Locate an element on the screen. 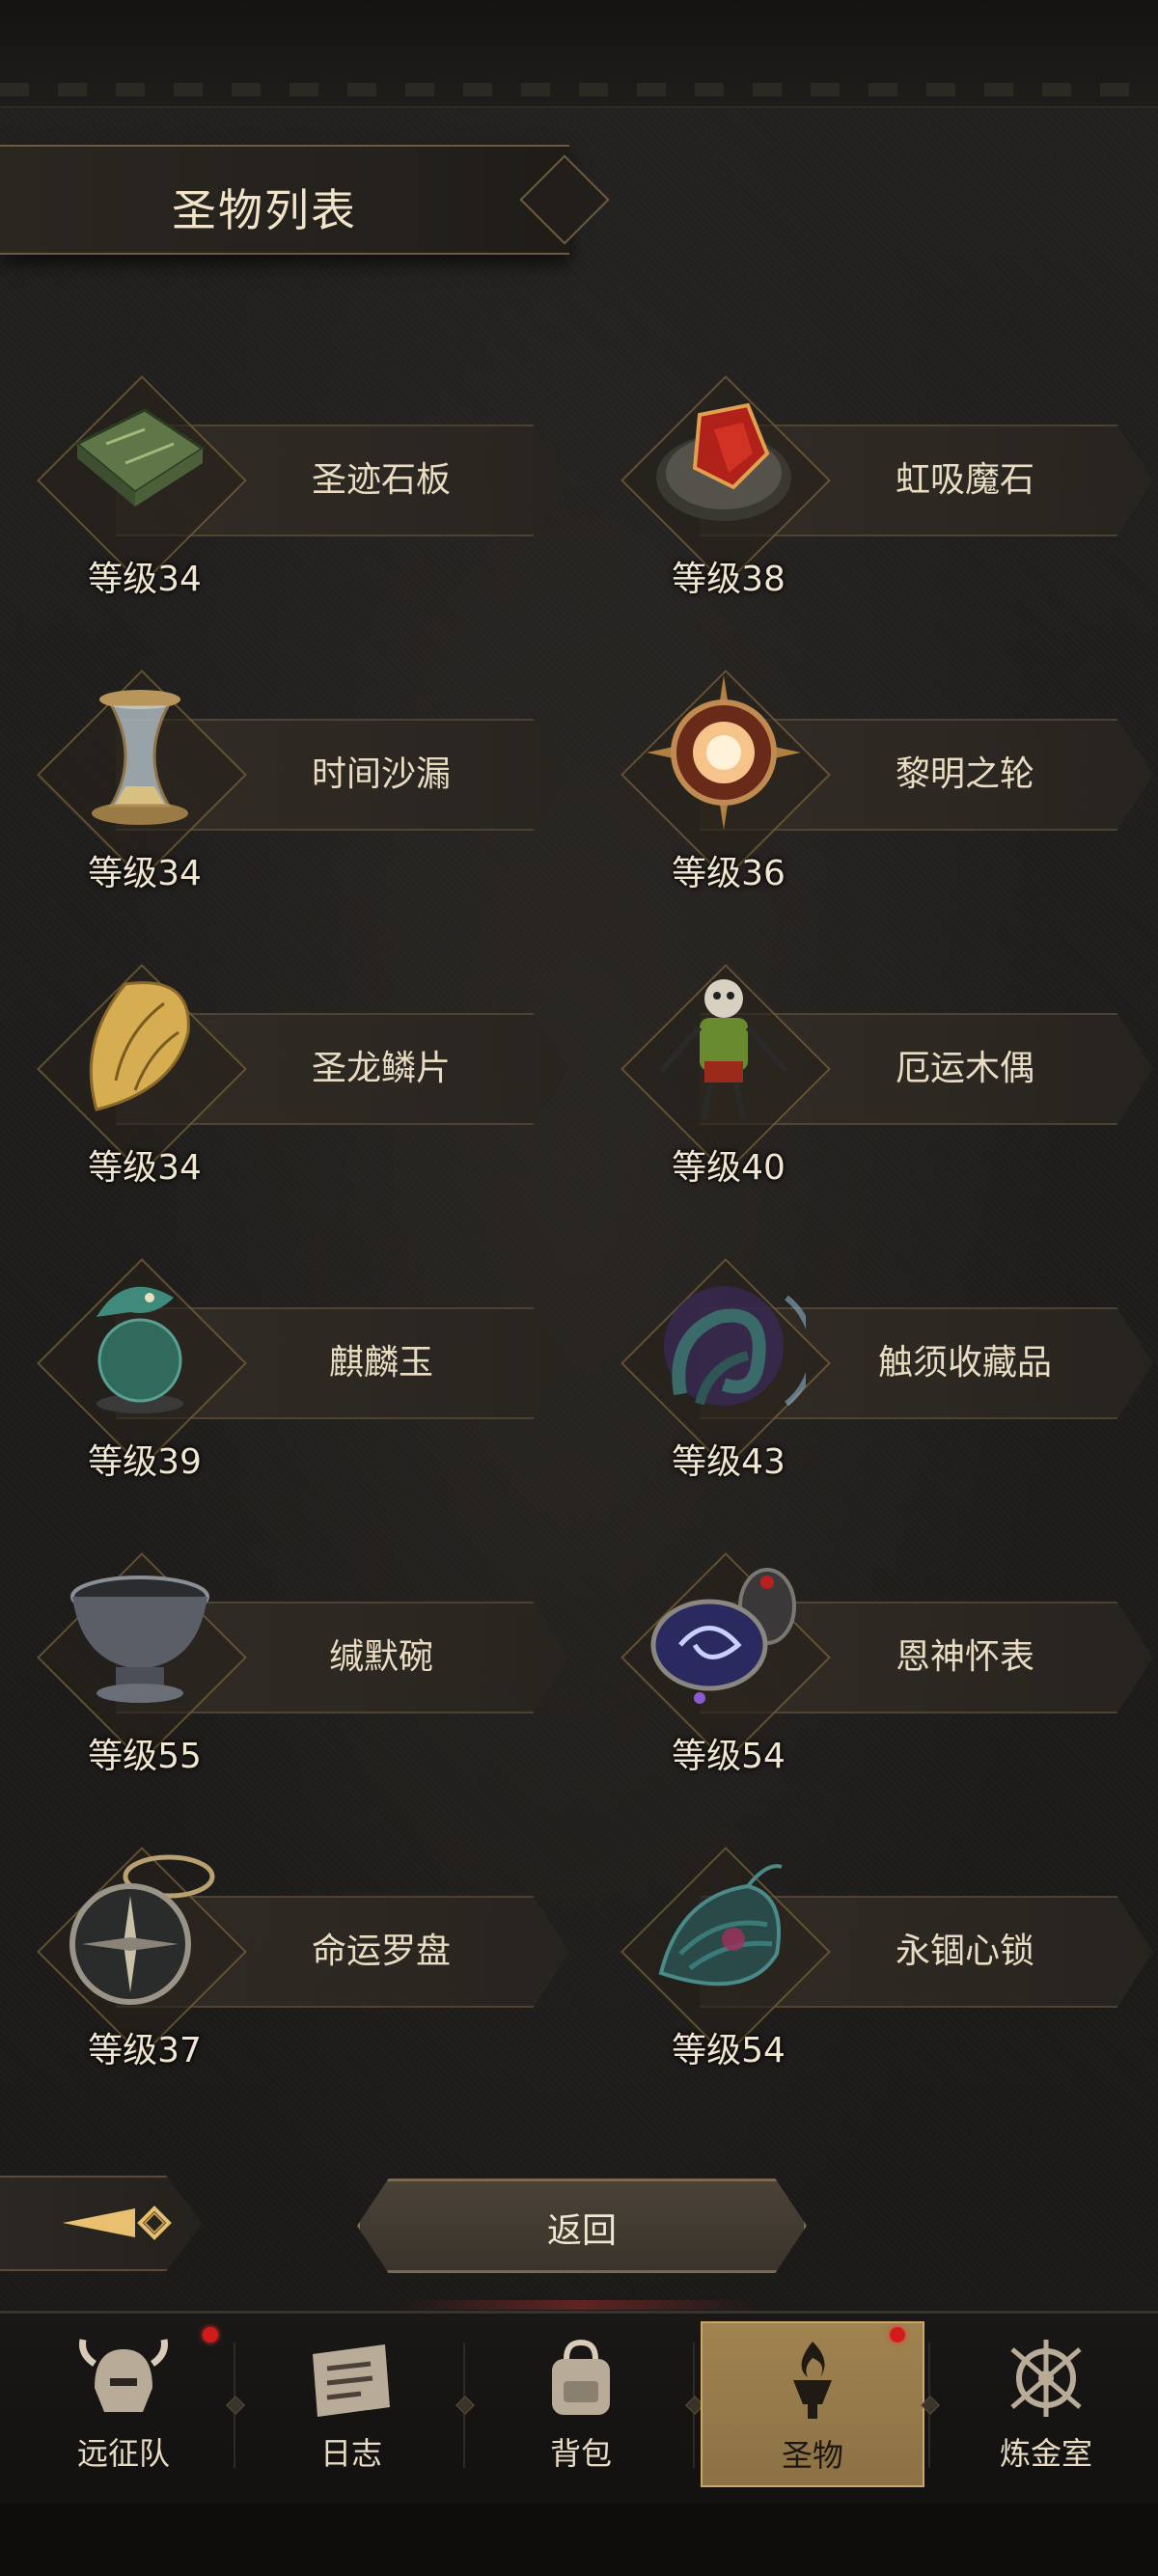 The height and width of the screenshot is (2576, 1158). helmet-icon is located at coordinates (123, 2375).